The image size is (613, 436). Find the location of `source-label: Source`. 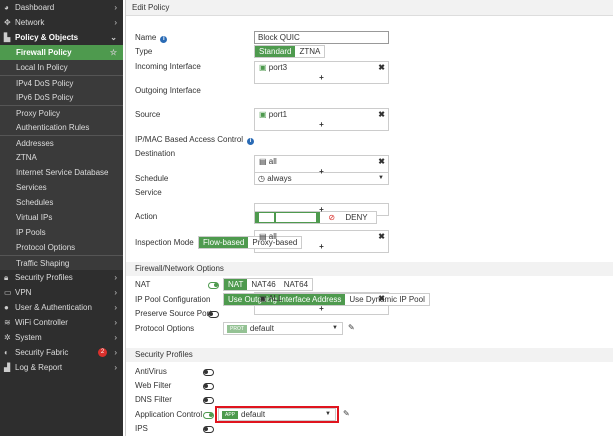

source-label: Source is located at coordinates (148, 114).